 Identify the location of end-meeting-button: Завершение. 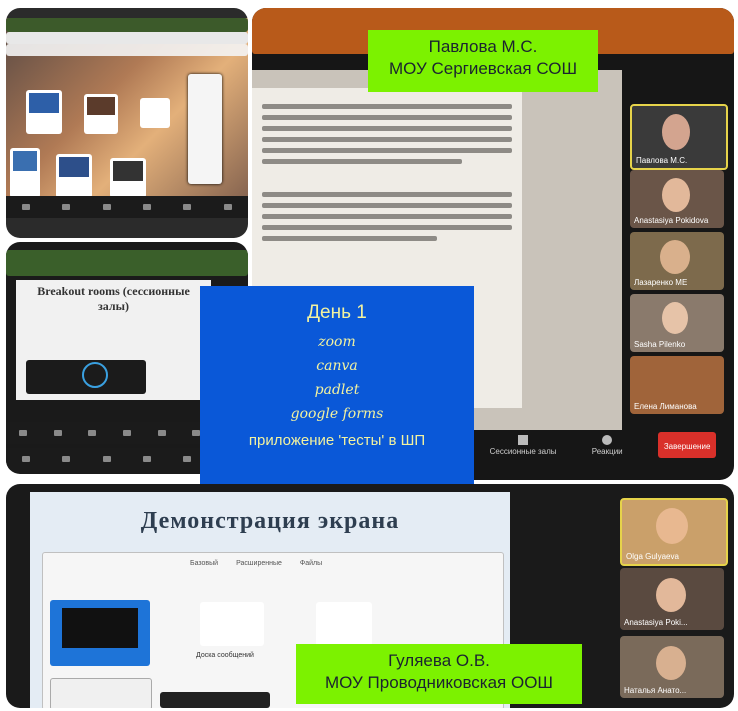
(687, 445).